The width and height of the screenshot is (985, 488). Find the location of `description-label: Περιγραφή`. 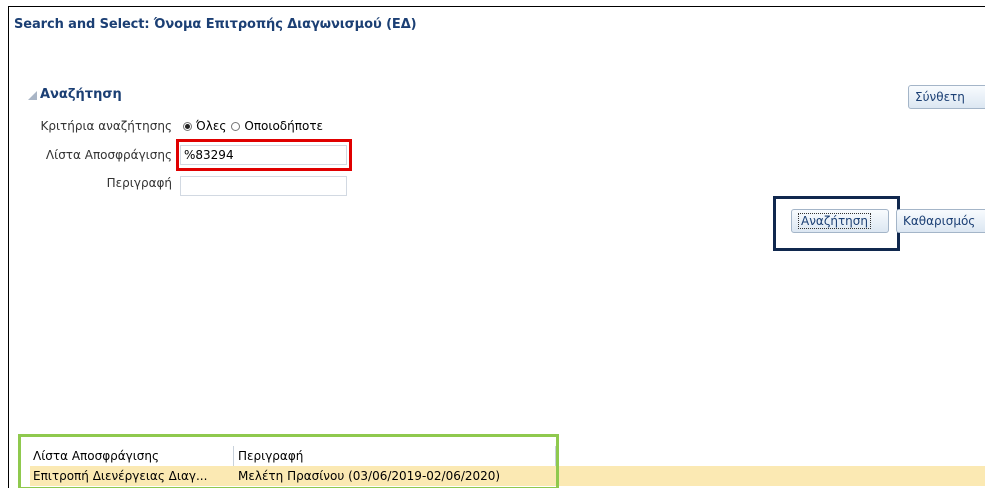

description-label: Περιγραφή is located at coordinates (139, 183).